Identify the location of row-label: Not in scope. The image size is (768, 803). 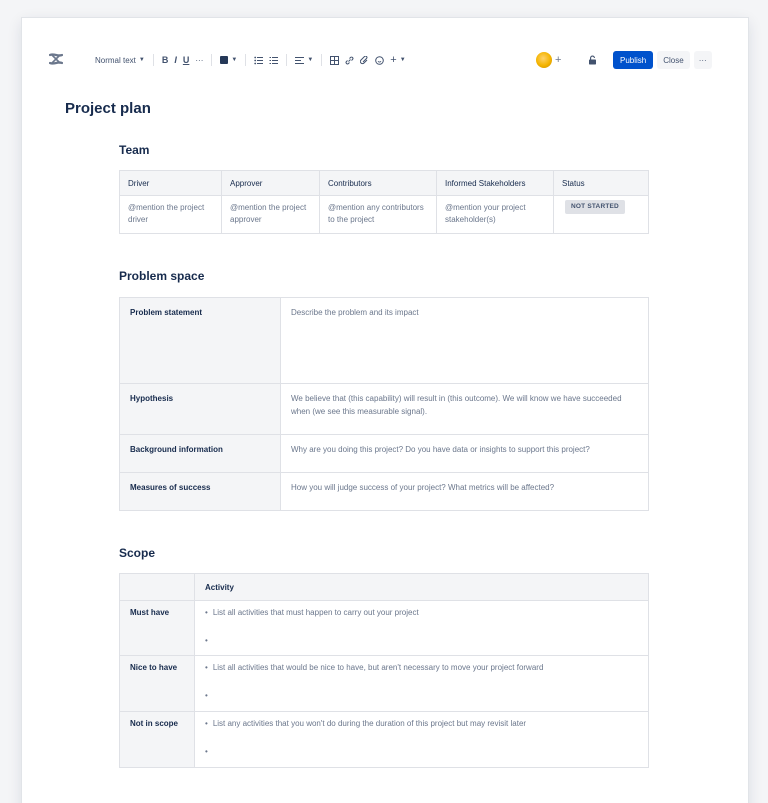
(157, 739).